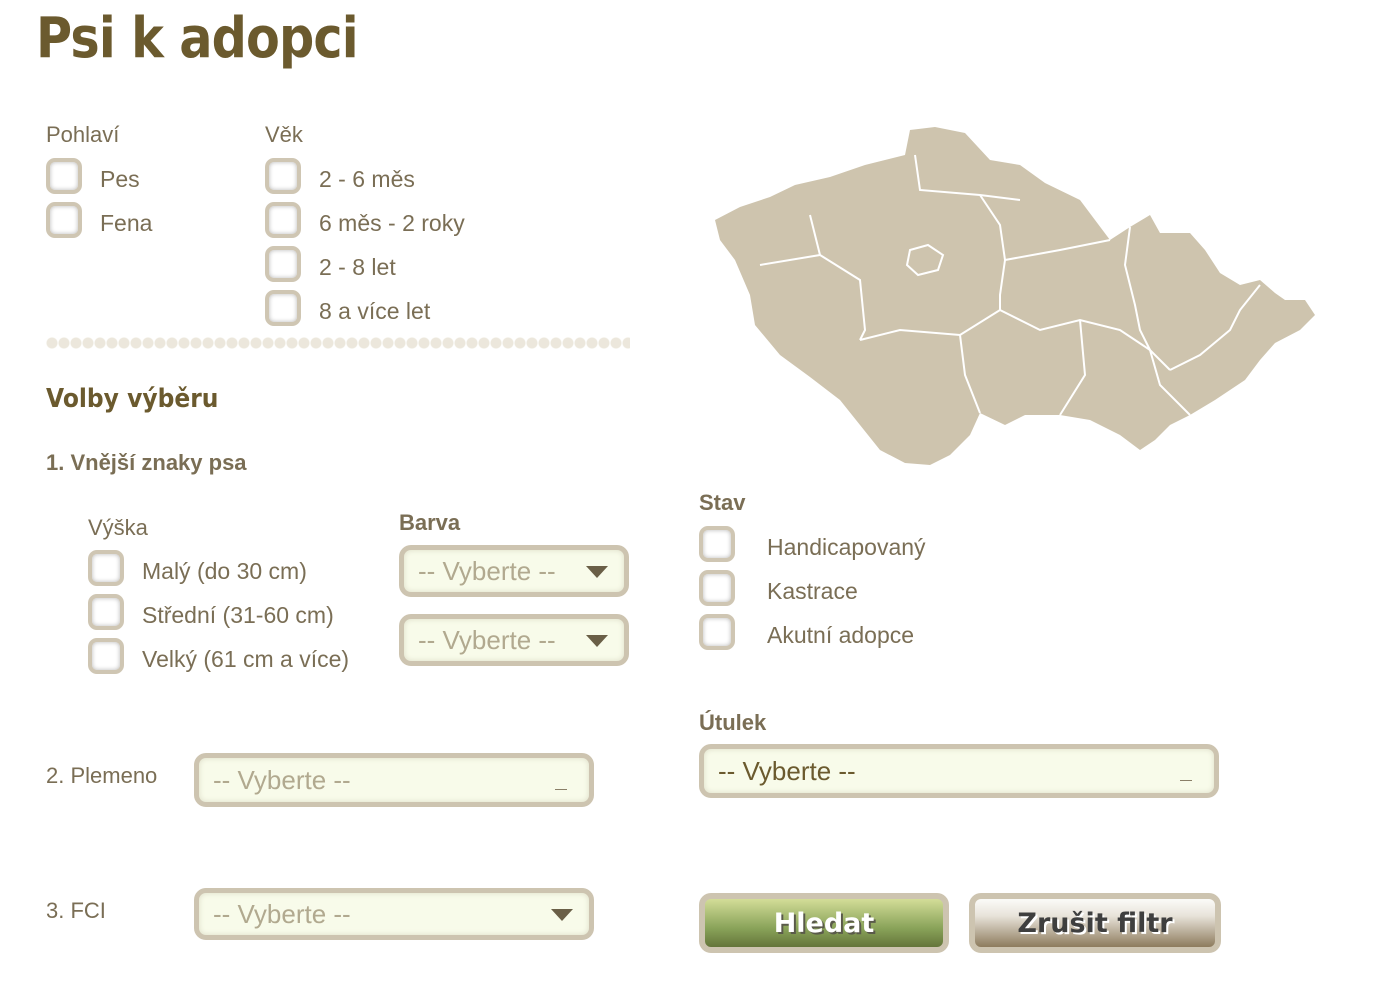 The width and height of the screenshot is (1384, 982). What do you see at coordinates (487, 639) in the screenshot?
I see `color-select-2-value: -- Vyberte --` at bounding box center [487, 639].